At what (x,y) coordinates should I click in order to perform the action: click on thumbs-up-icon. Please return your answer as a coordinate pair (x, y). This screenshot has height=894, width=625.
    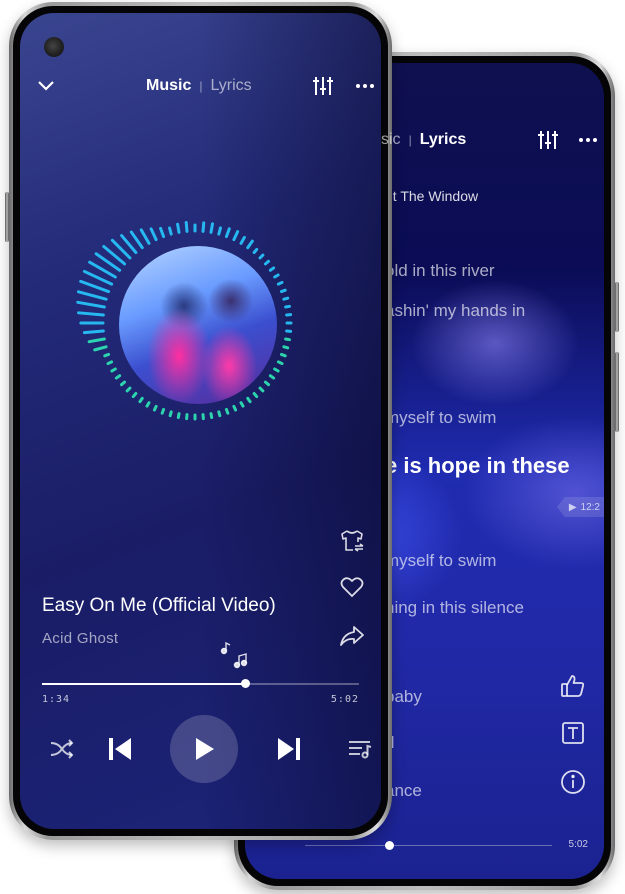
    Looking at the image, I should click on (573, 688).